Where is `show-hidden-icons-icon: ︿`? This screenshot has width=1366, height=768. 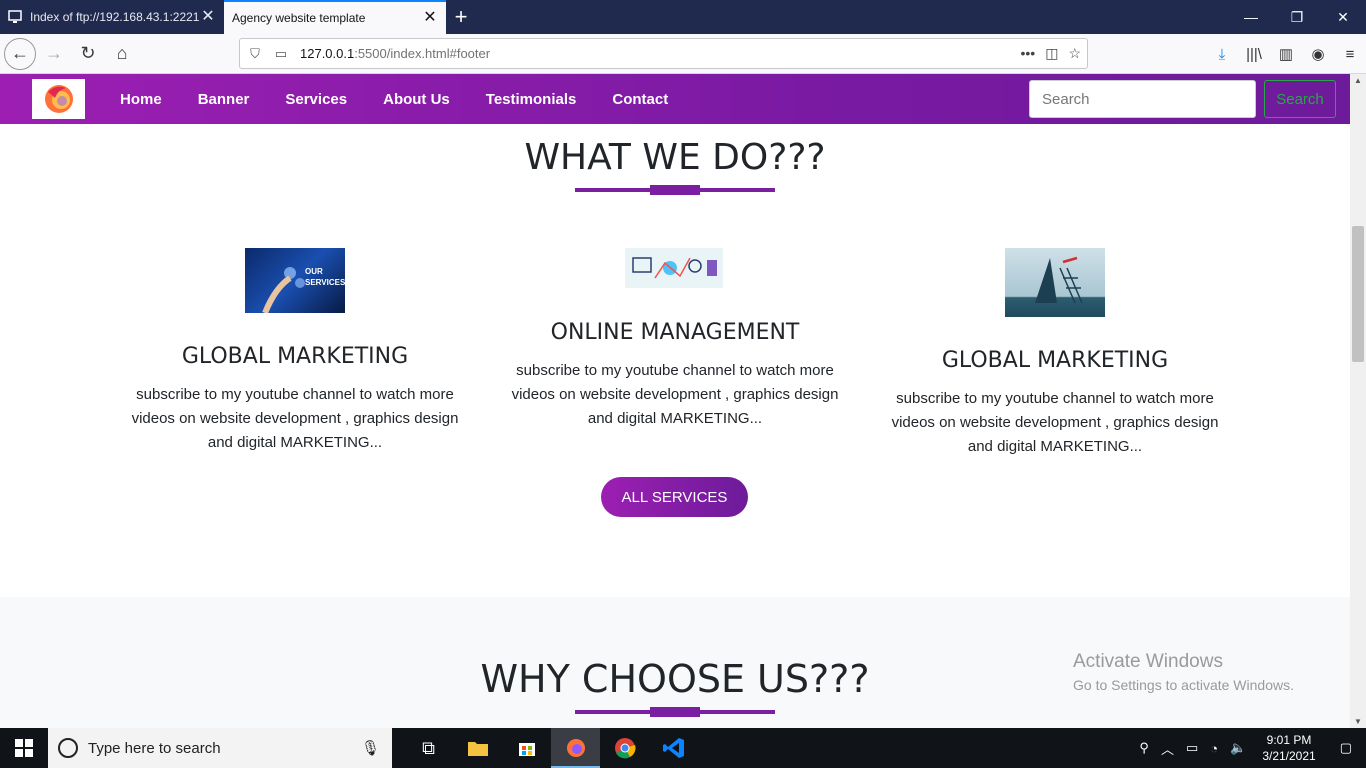
show-hidden-icons-icon: ︿ is located at coordinates (1167, 748).